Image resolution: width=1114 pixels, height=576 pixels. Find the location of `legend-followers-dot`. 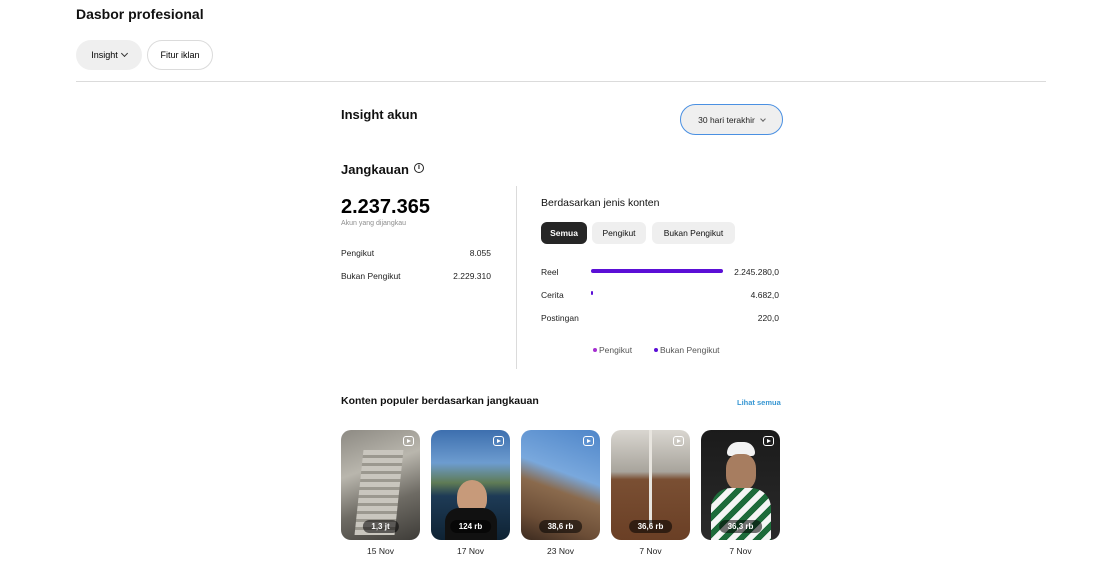

legend-followers-dot is located at coordinates (595, 350).